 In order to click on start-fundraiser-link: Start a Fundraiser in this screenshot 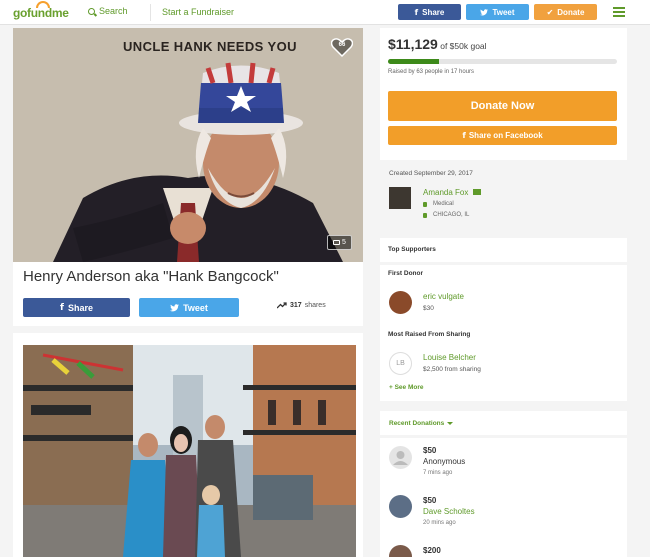, I will do `click(198, 12)`.